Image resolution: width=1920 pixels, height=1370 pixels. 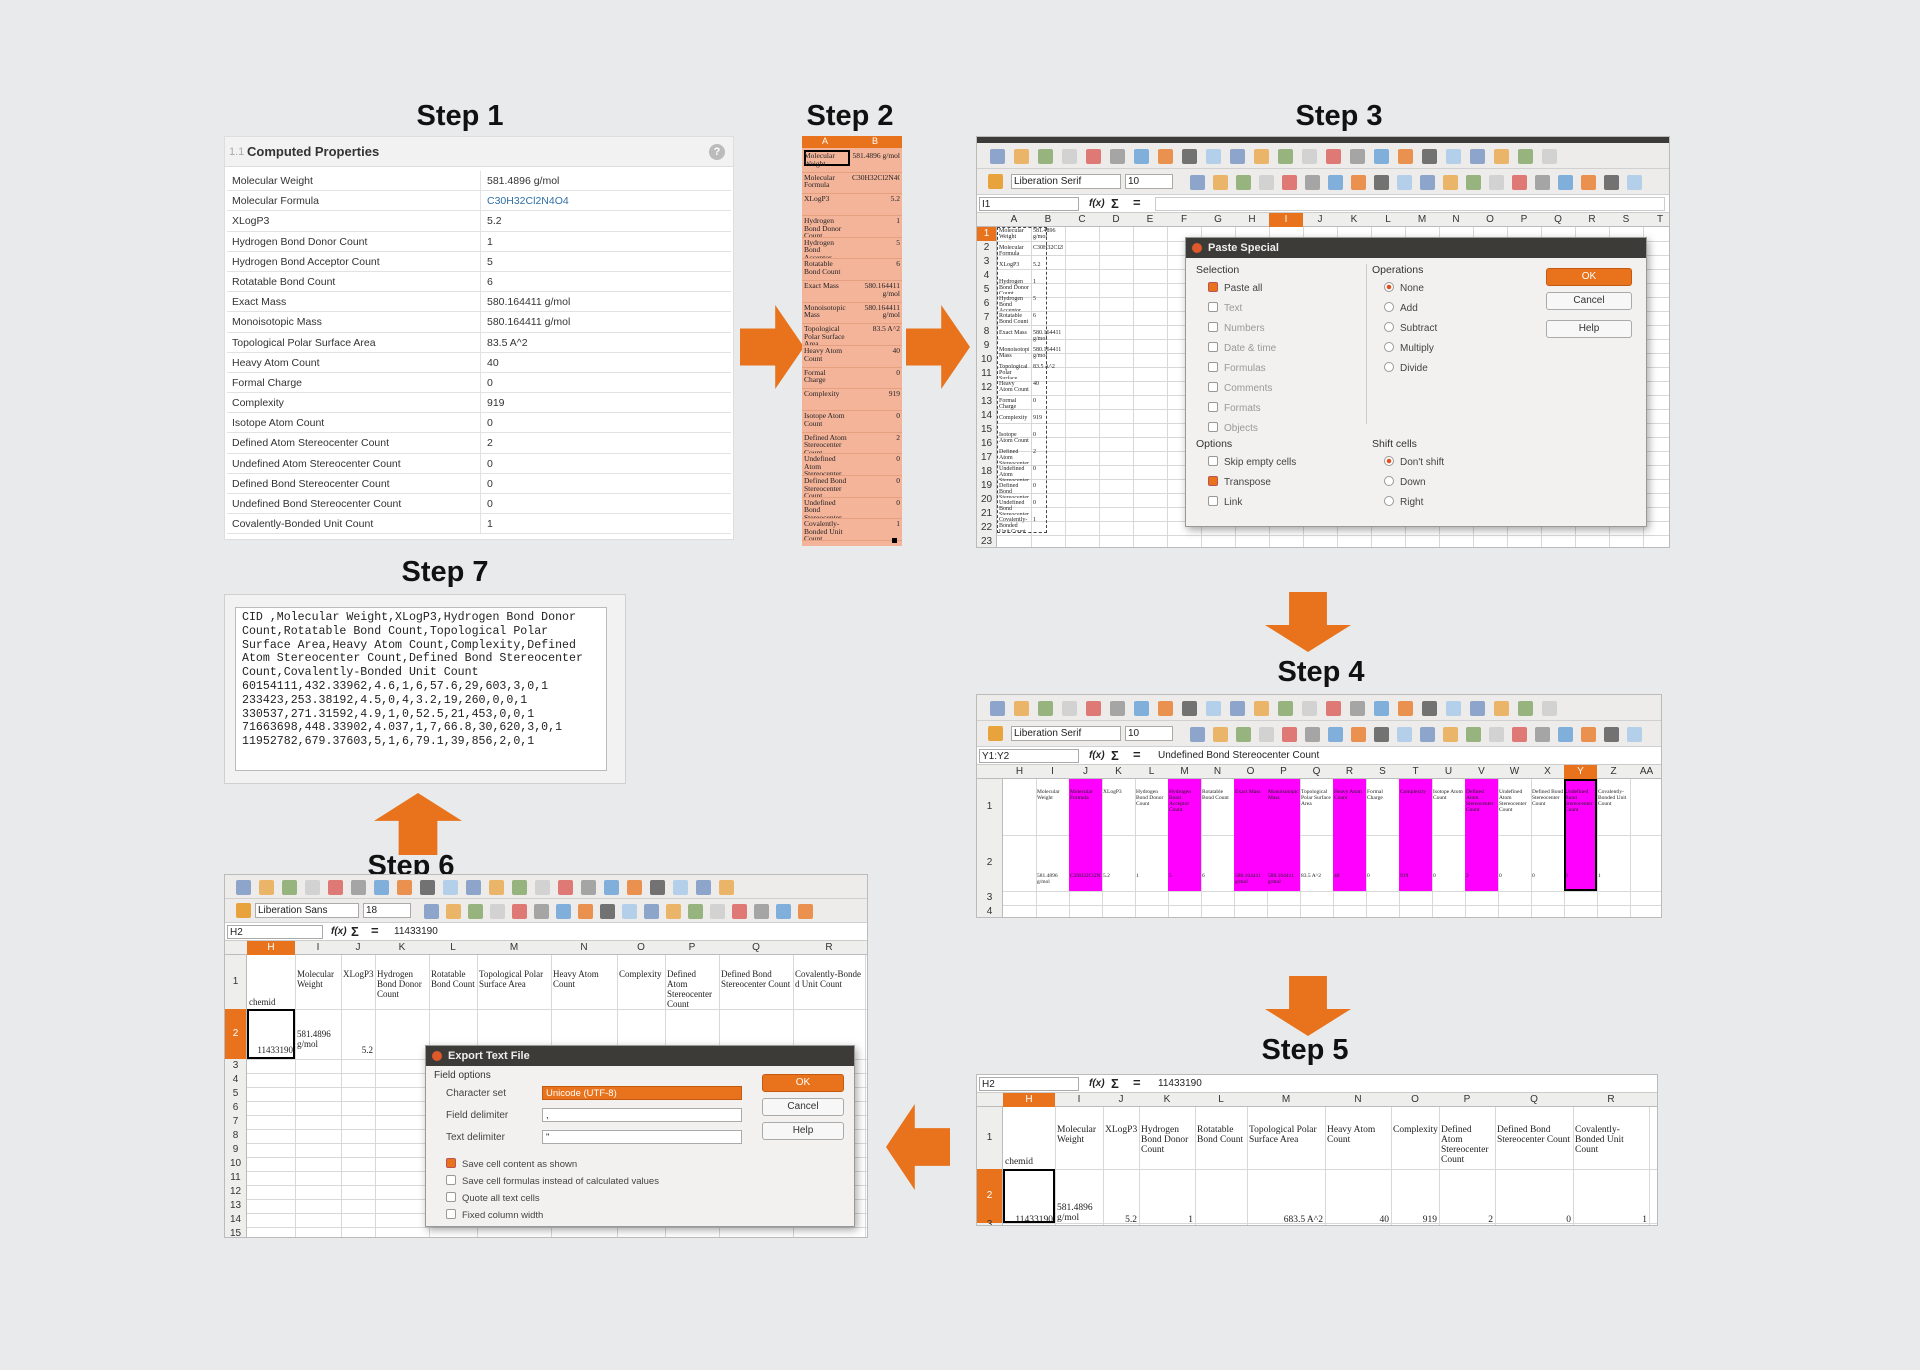 What do you see at coordinates (318, 979) in the screenshot?
I see `header-cell: Molecular Weight` at bounding box center [318, 979].